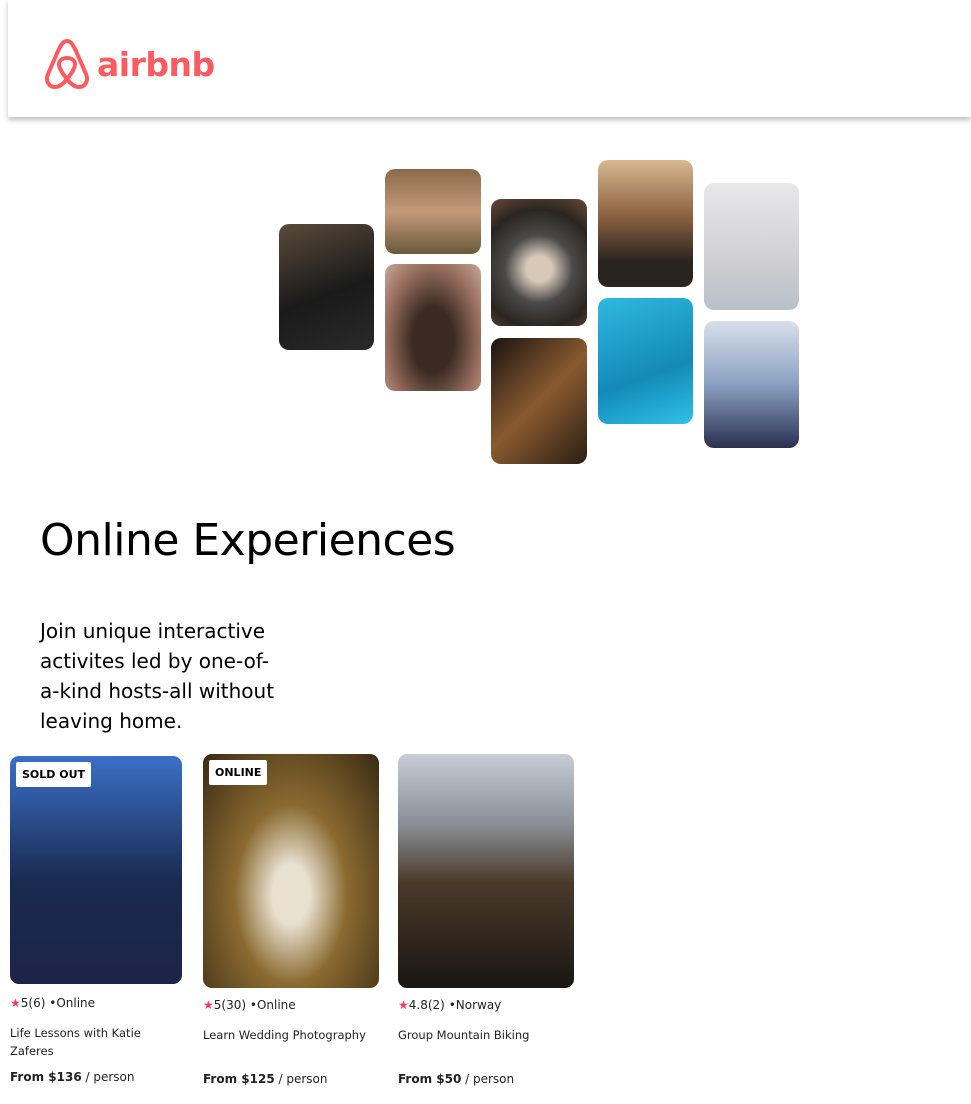 This screenshot has height=1104, width=971. What do you see at coordinates (433, 327) in the screenshot?
I see `photo-dancer-doorway` at bounding box center [433, 327].